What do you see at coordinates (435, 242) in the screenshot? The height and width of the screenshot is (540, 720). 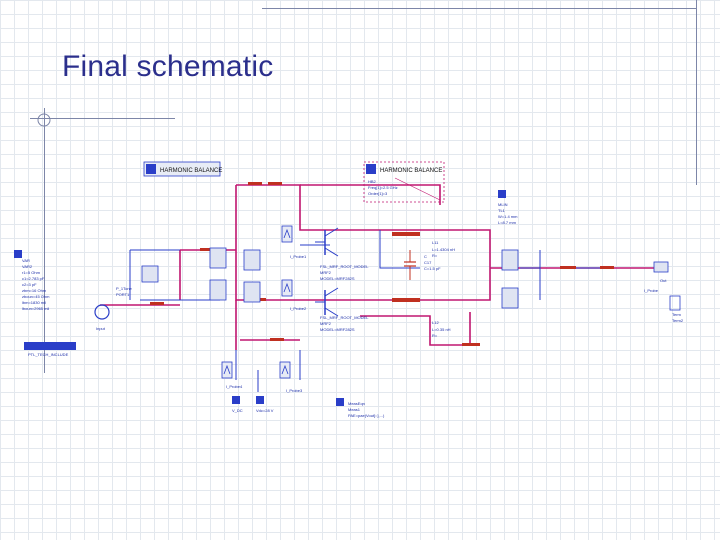 I see `inductor-label: L11` at bounding box center [435, 242].